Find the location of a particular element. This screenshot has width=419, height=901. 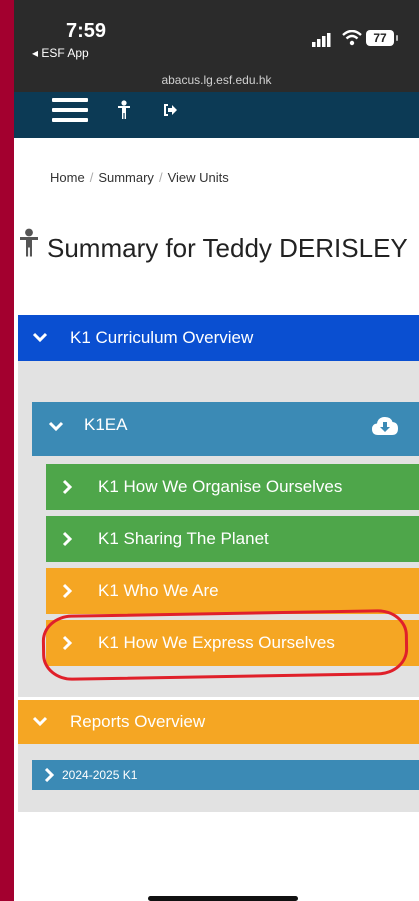

cloud-download-icon is located at coordinates (385, 426).